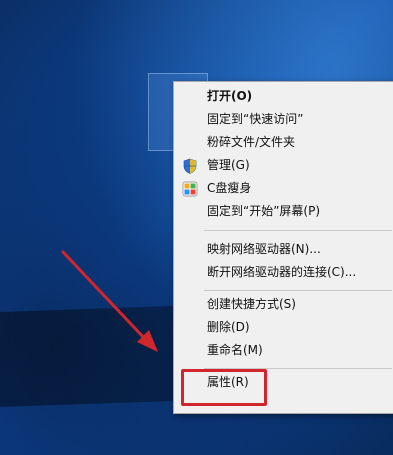  I want to click on menu-item-pin-start: 固定到“开始”屏幕(P), so click(283, 211).